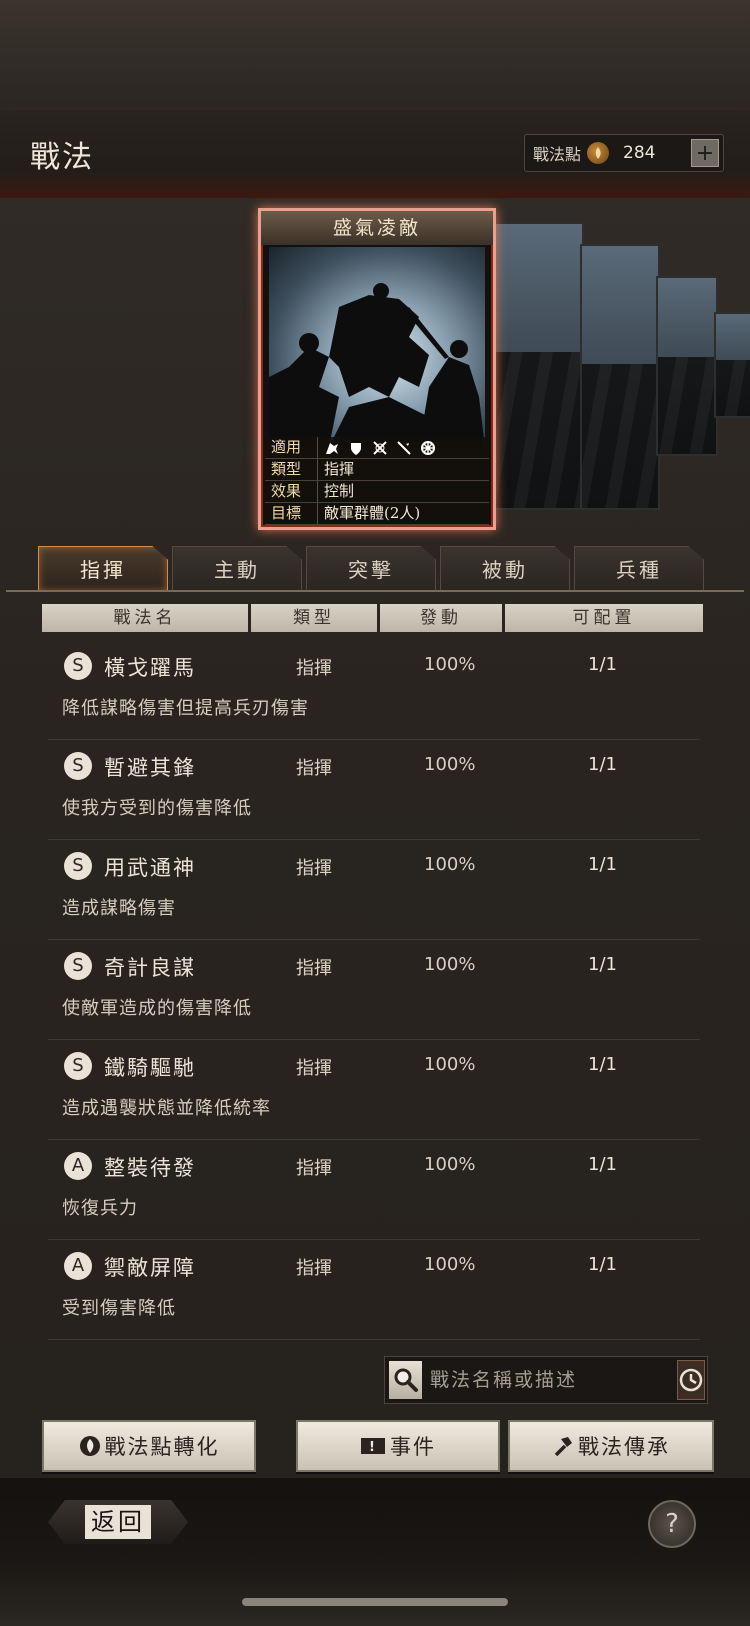  I want to click on tactic-name: 暫避其鋒, so click(150, 768).